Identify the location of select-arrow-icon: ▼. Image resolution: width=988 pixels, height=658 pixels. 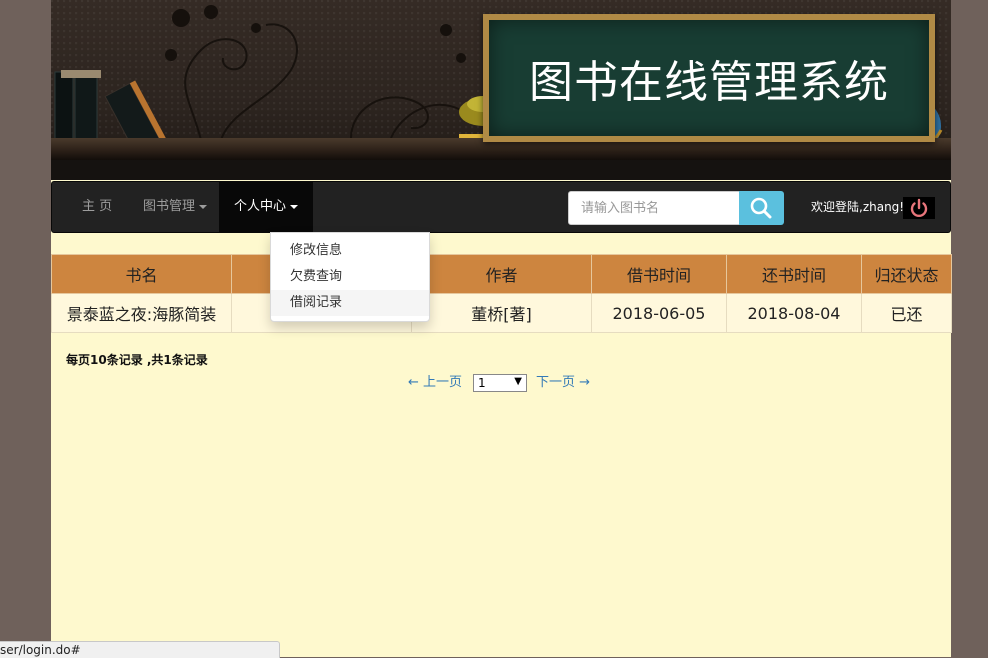
(518, 381).